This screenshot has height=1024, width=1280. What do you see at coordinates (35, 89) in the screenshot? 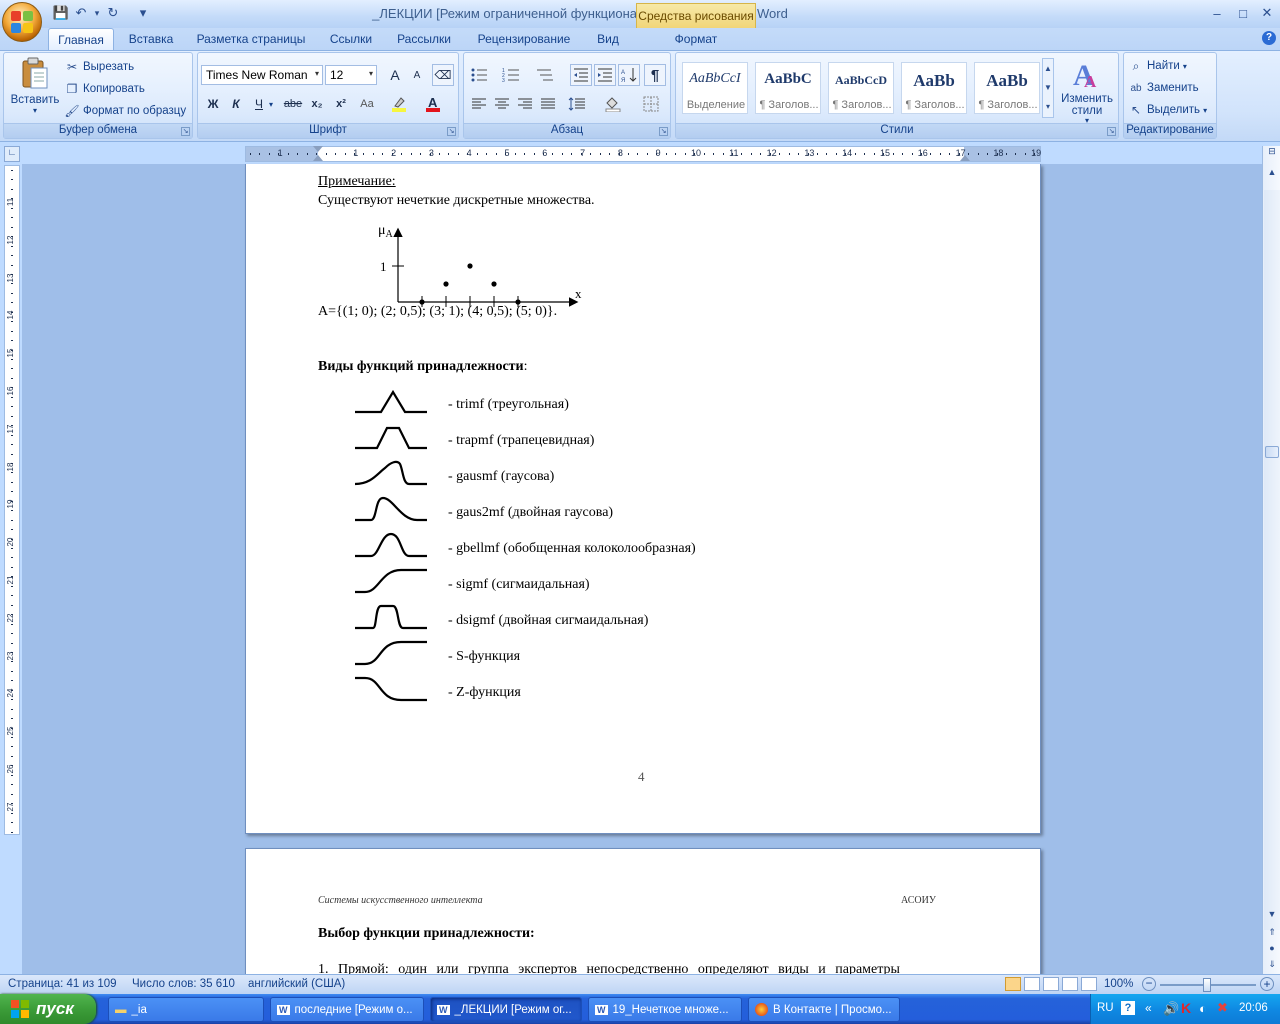
I see `paste-button: Вставить ▾` at bounding box center [35, 89].